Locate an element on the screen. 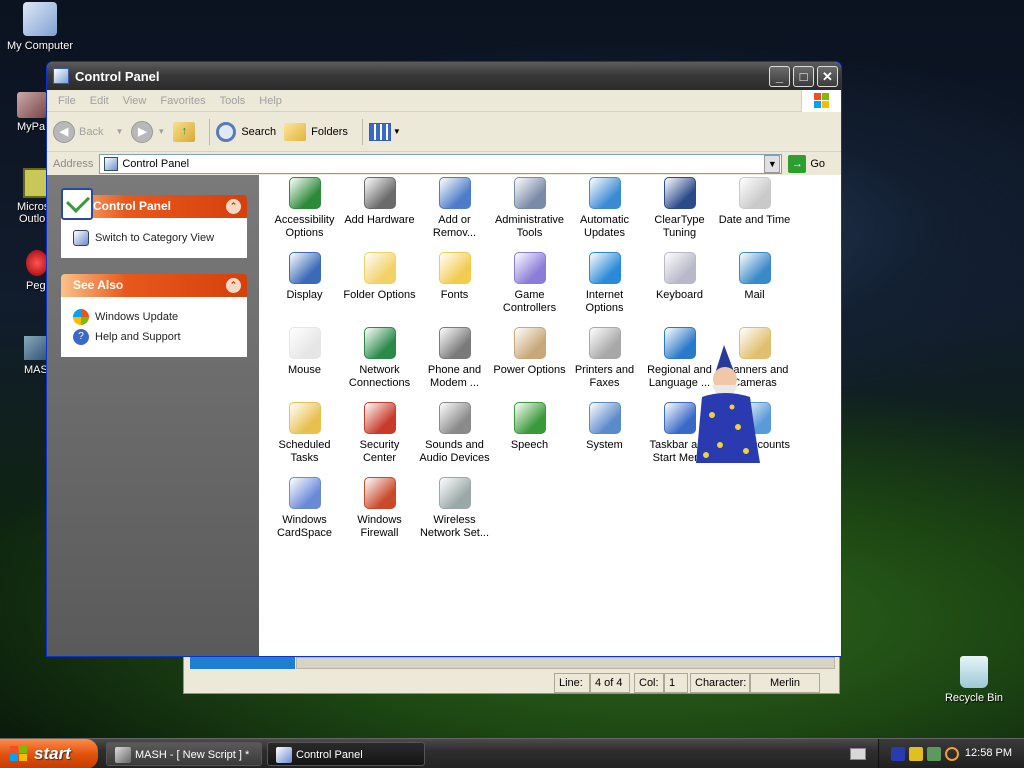 This screenshot has height=768, width=1024. cp-item-cleartype: ClearType Tuning is located at coordinates (679, 208).